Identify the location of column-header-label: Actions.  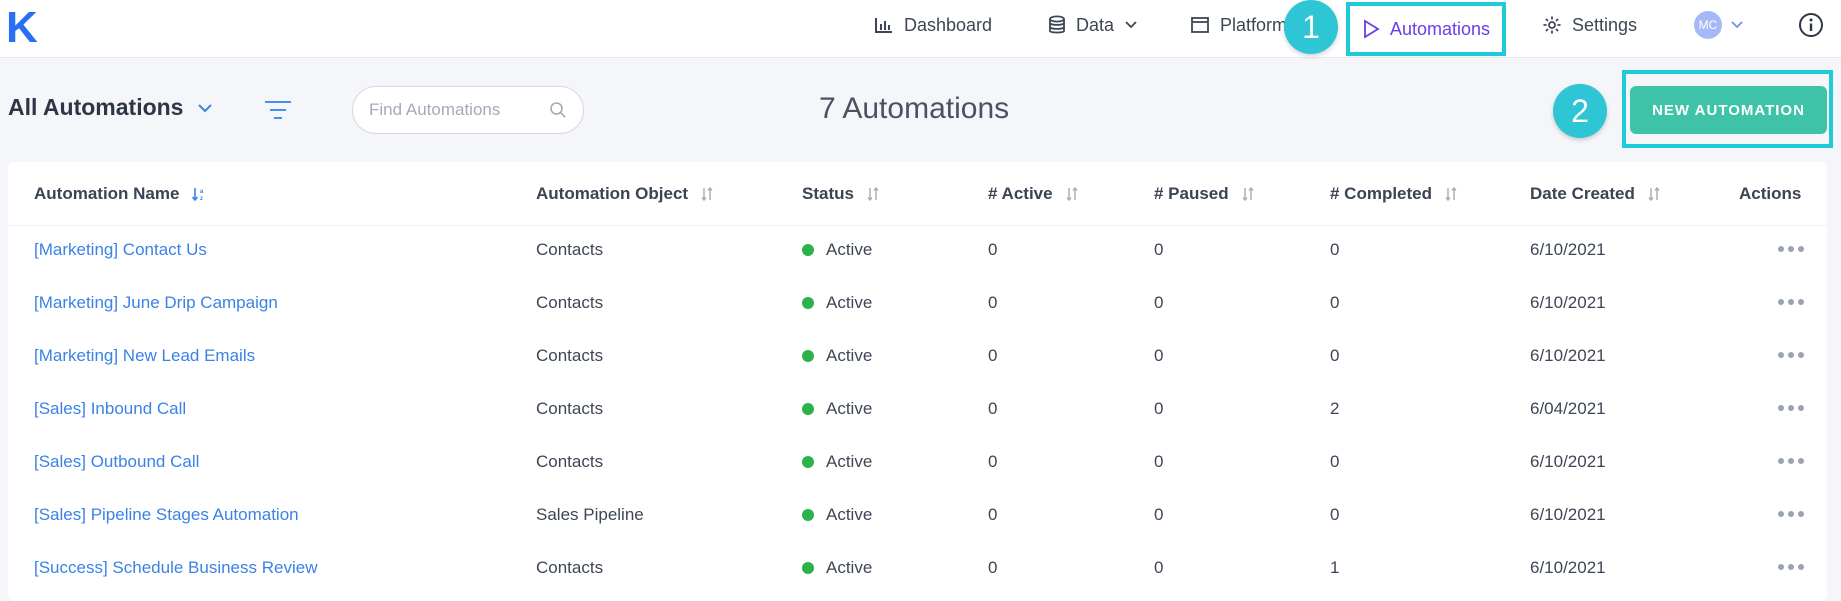
(1770, 193).